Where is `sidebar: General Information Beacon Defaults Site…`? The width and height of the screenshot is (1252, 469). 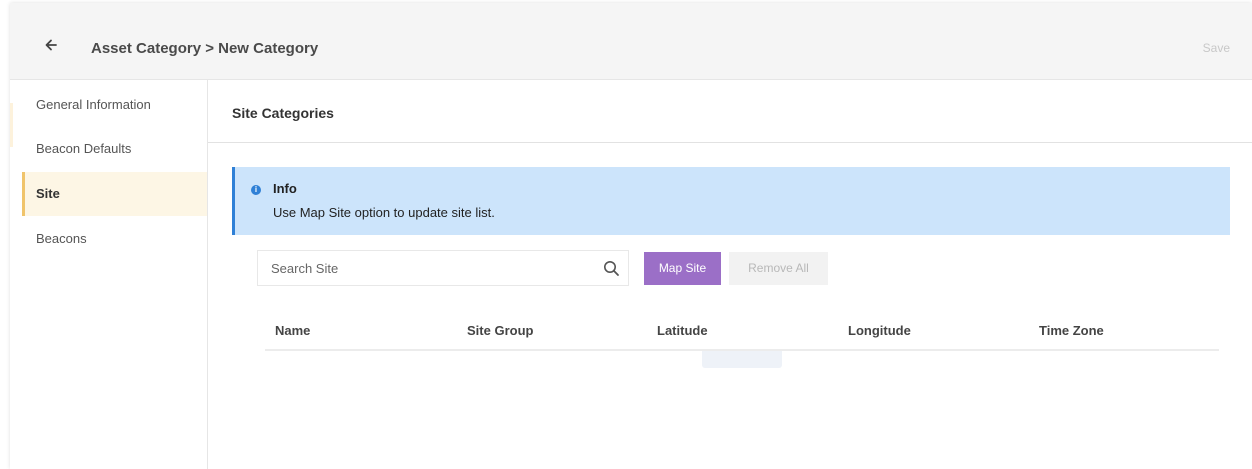 sidebar: General Information Beacon Defaults Site… is located at coordinates (115, 274).